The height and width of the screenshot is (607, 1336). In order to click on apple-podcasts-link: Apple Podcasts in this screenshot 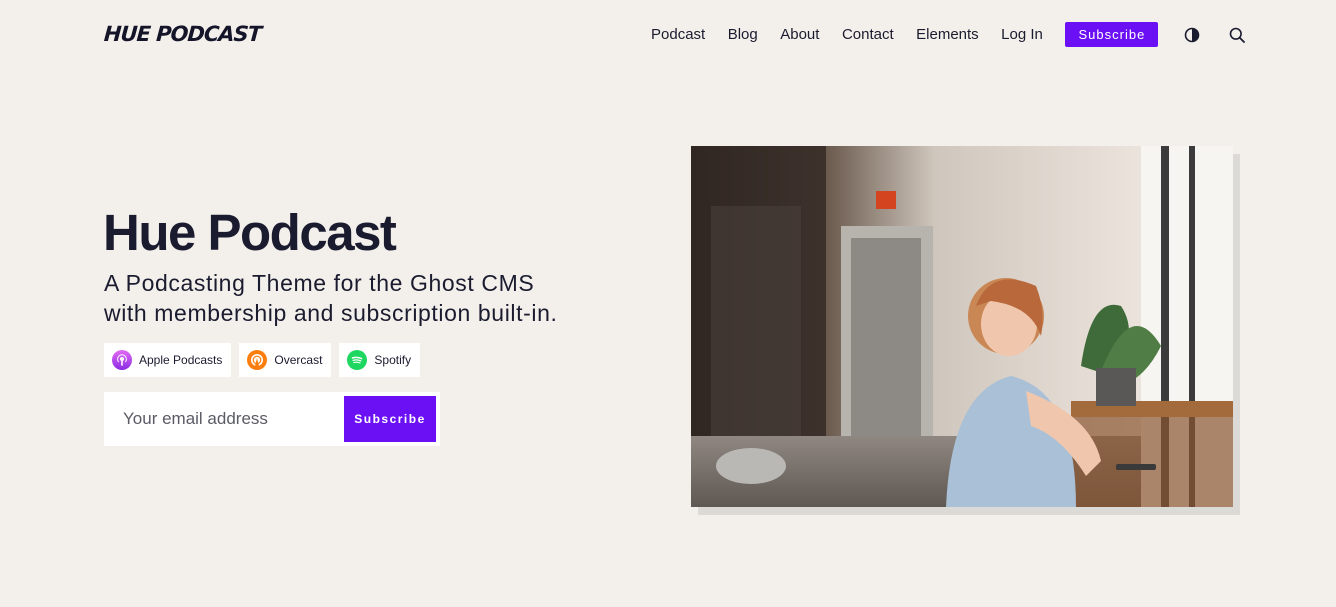, I will do `click(168, 360)`.